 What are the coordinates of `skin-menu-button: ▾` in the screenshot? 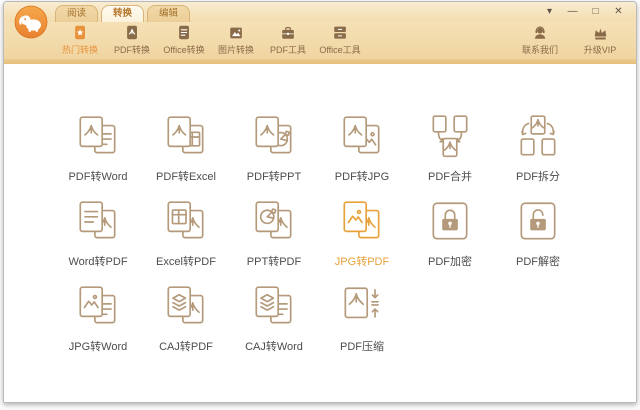 It's located at (549, 11).